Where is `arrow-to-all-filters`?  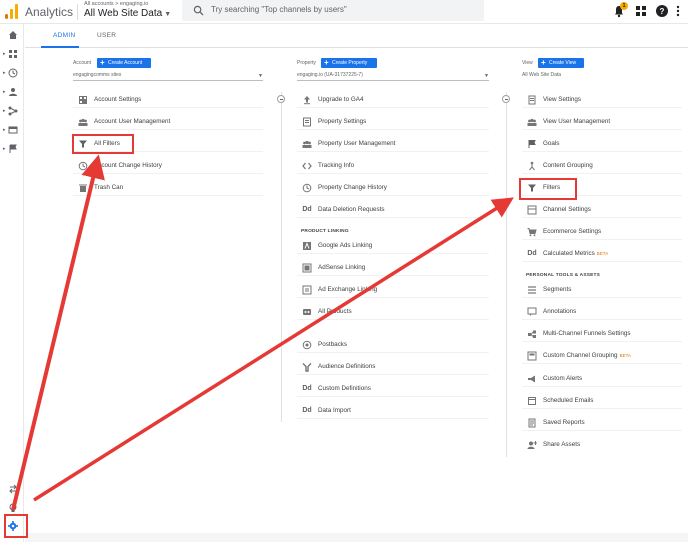
arrow-to-all-filters is located at coordinates (58, 332).